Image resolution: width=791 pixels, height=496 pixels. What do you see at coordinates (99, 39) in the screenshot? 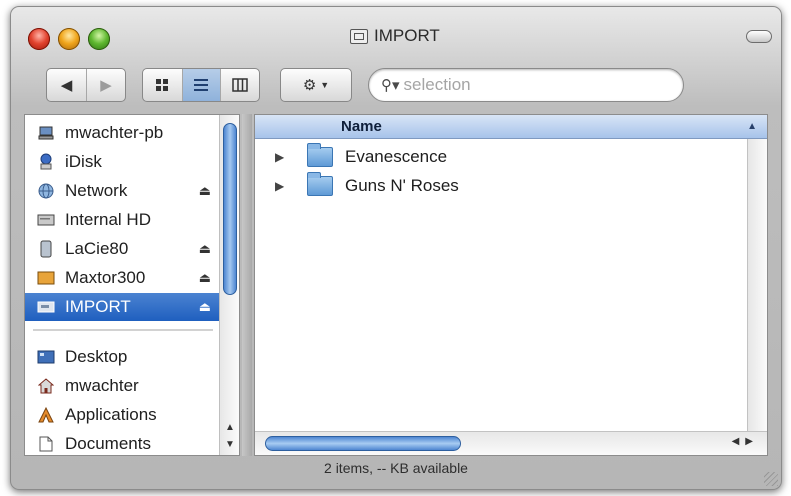
I see `zoom-button` at bounding box center [99, 39].